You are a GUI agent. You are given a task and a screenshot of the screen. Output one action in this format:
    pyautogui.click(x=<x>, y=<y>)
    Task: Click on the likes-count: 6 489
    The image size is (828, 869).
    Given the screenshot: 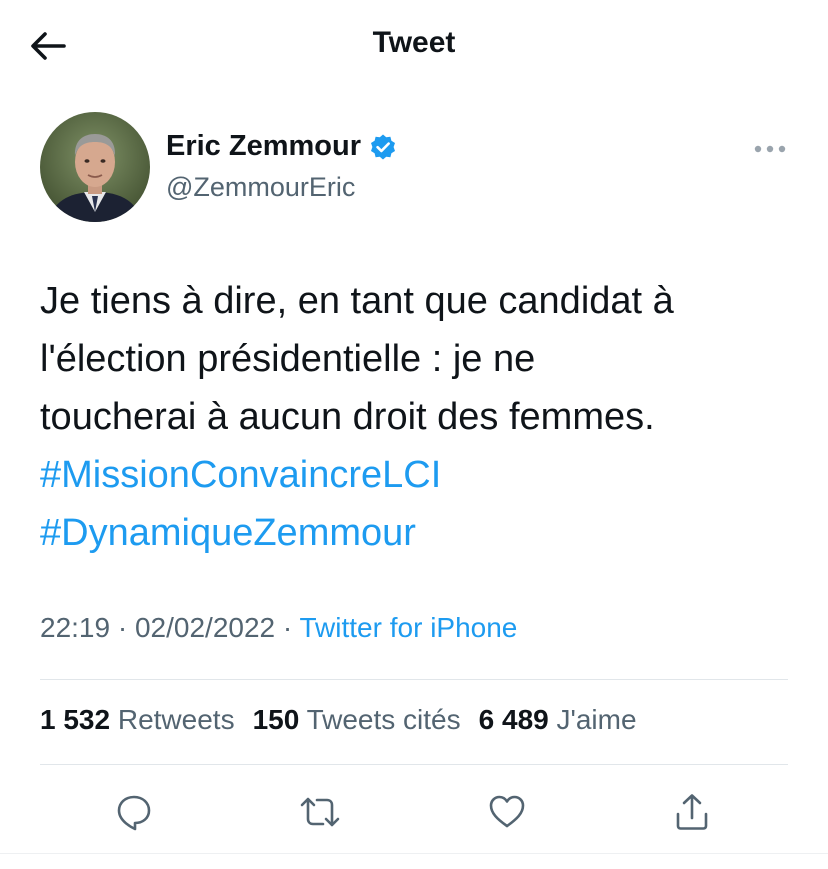 What is the action you would take?
    pyautogui.click(x=513, y=719)
    